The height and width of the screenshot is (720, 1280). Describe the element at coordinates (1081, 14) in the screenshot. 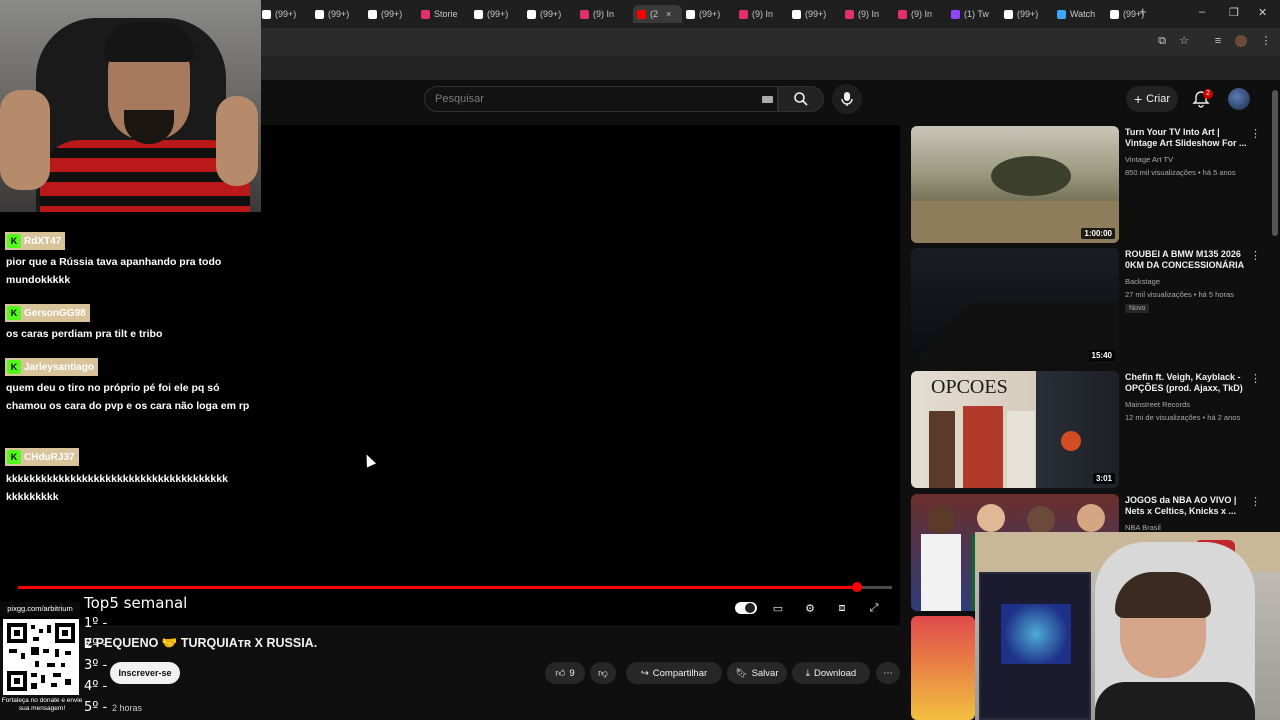

I see `browser-tab: Watch` at that location.